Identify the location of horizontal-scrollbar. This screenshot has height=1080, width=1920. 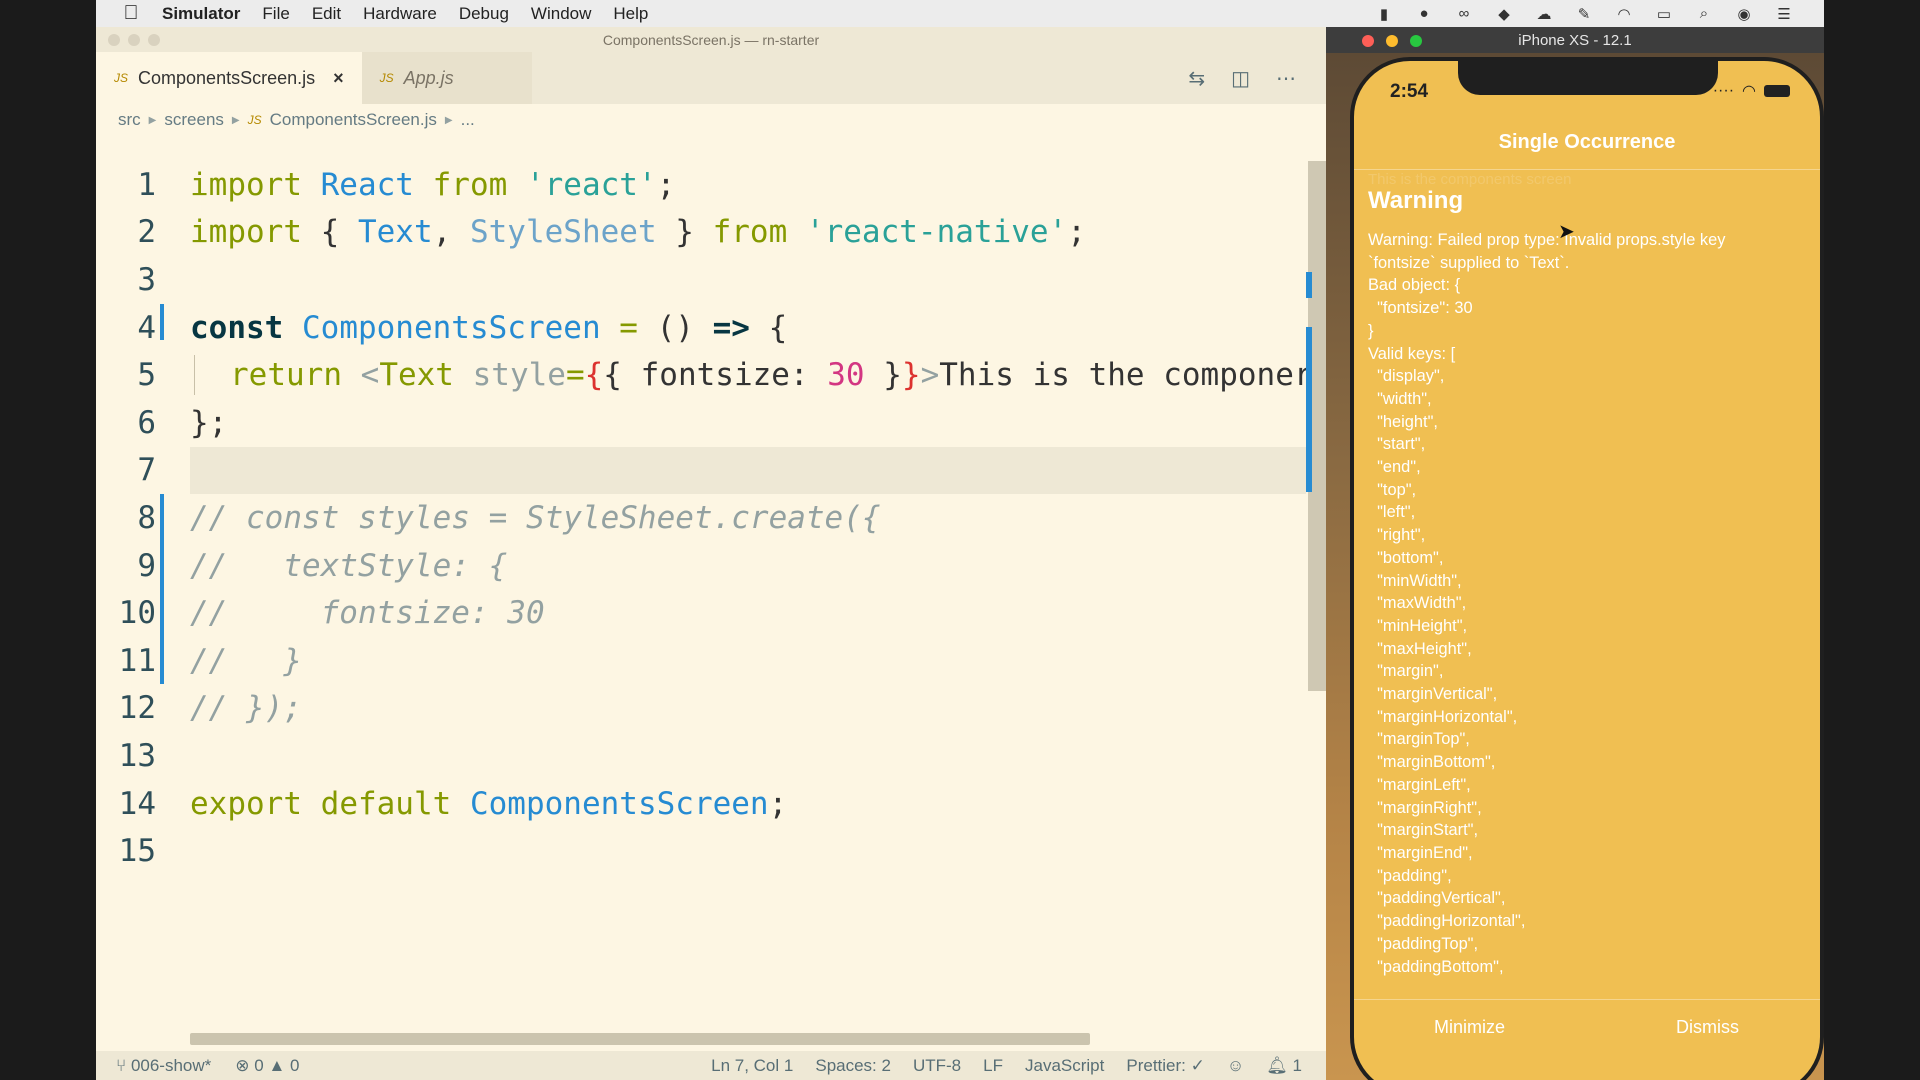
(640, 1039).